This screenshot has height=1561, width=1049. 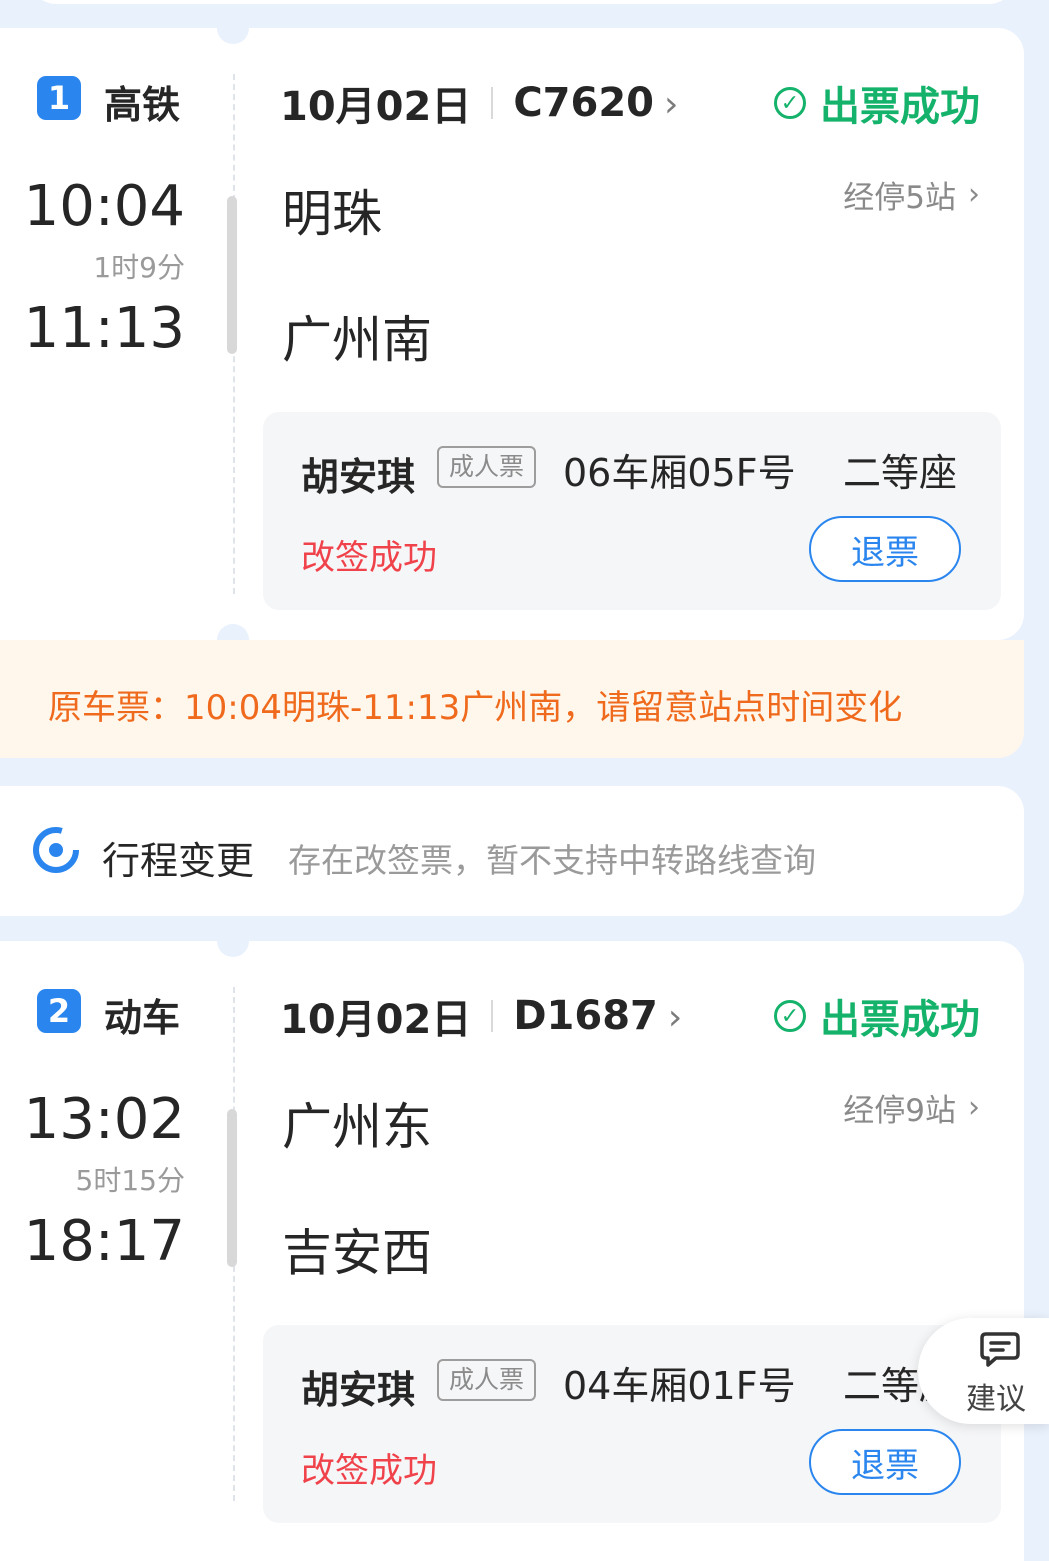 I want to click on departure-time: 13:02, so click(x=104, y=1119).